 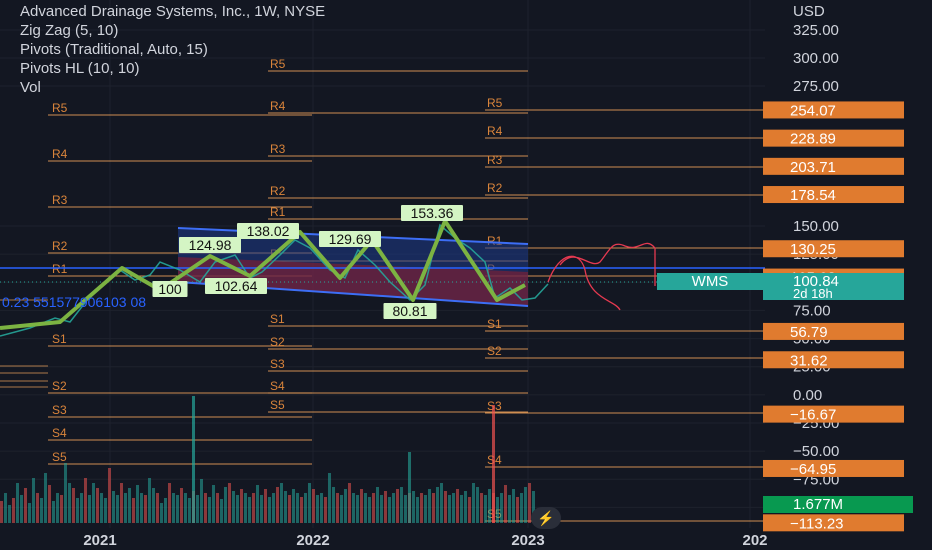 I want to click on price-tag-text: 56.79, so click(x=809, y=332).